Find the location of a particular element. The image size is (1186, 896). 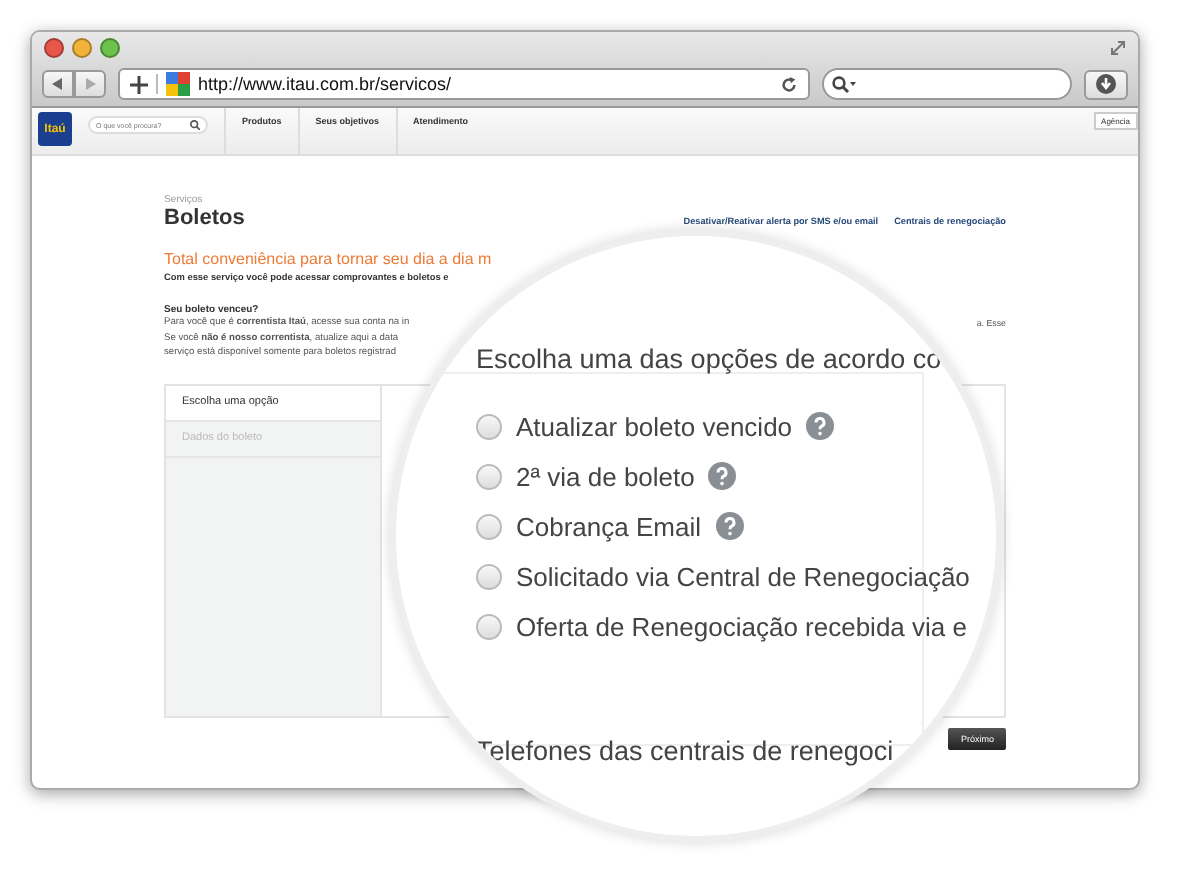

back-button is located at coordinates (58, 84).